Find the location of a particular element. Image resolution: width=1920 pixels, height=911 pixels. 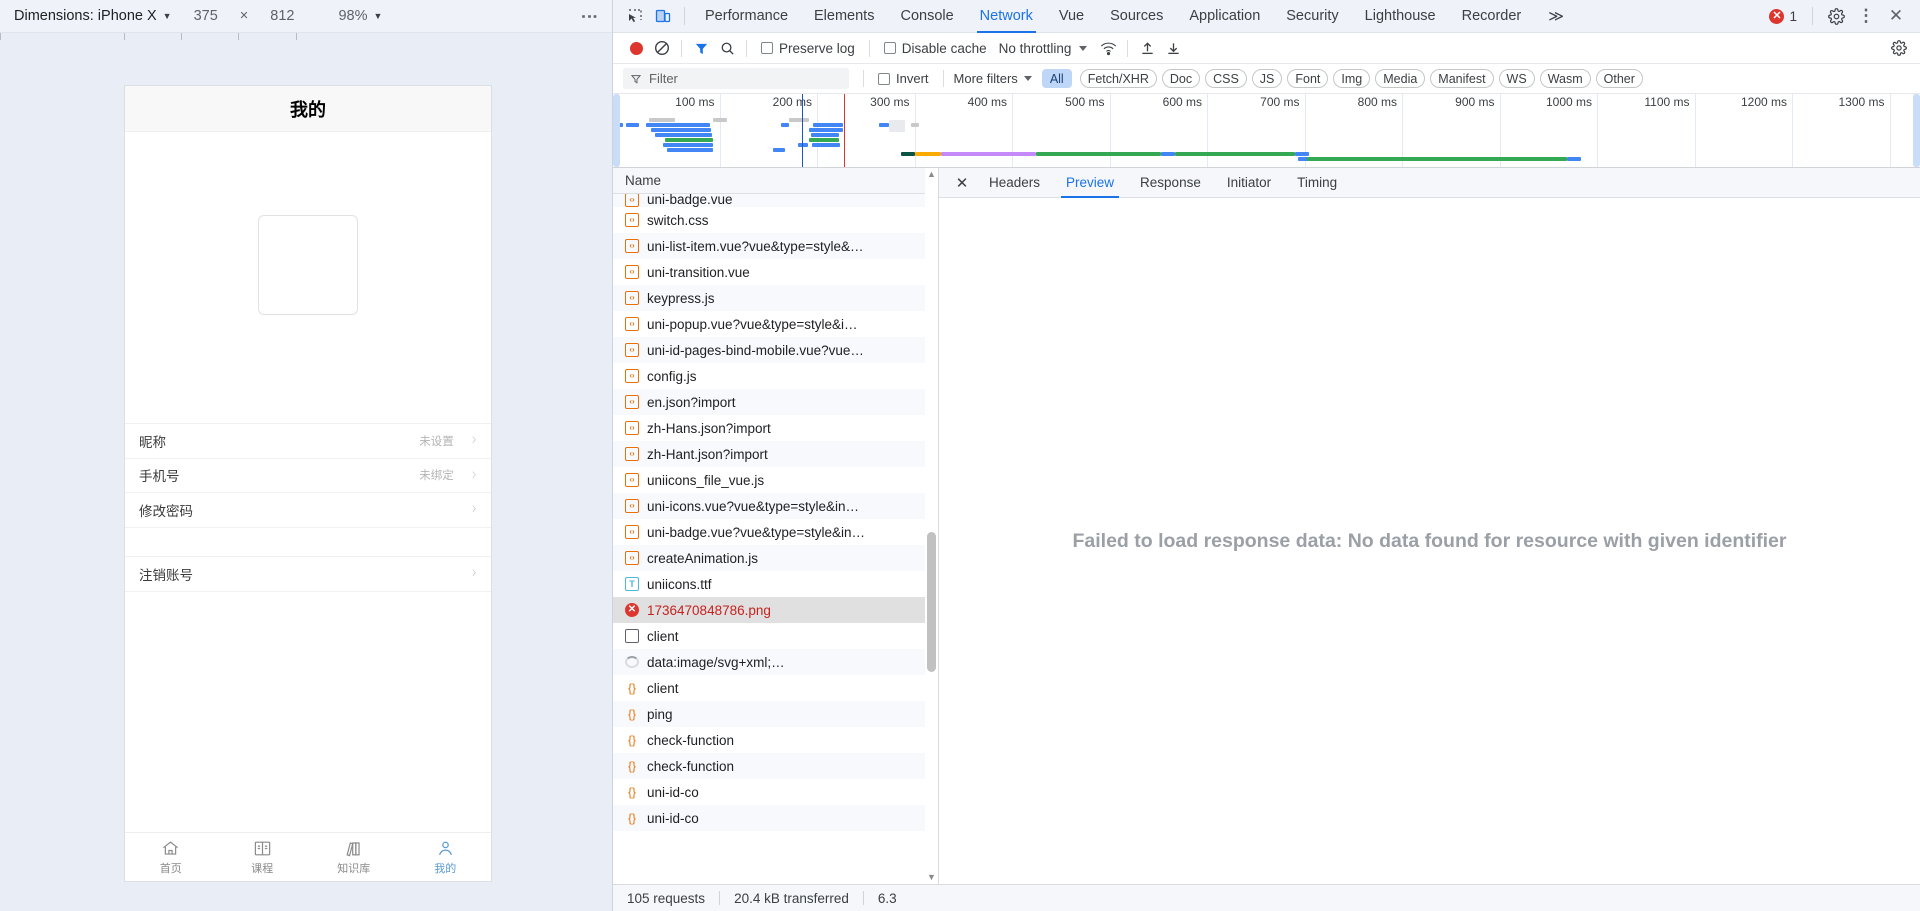

network-conditions-icon is located at coordinates (1108, 48).